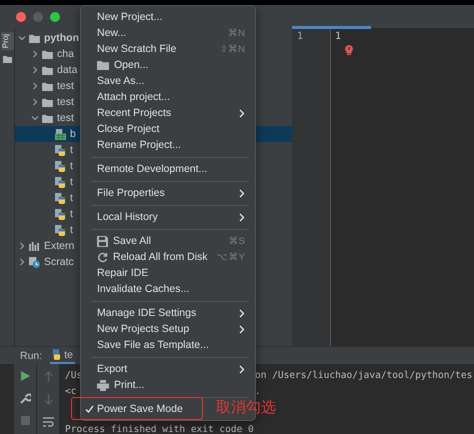  Describe the element at coordinates (300, 37) in the screenshot. I see `line-number: 1` at that location.